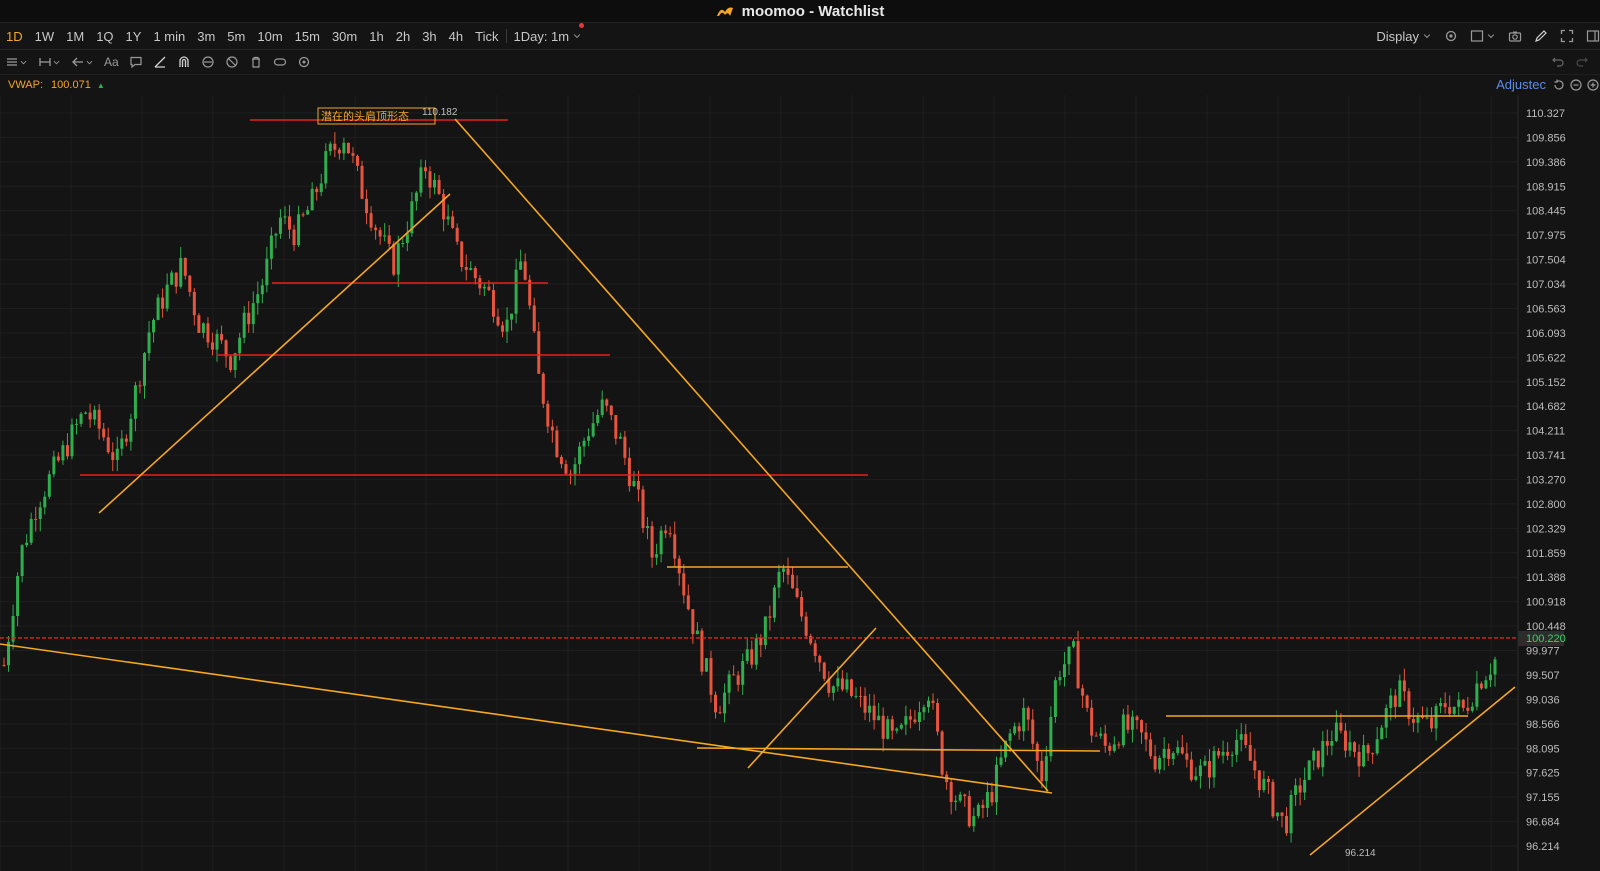  I want to click on logo-icon, so click(724, 11).